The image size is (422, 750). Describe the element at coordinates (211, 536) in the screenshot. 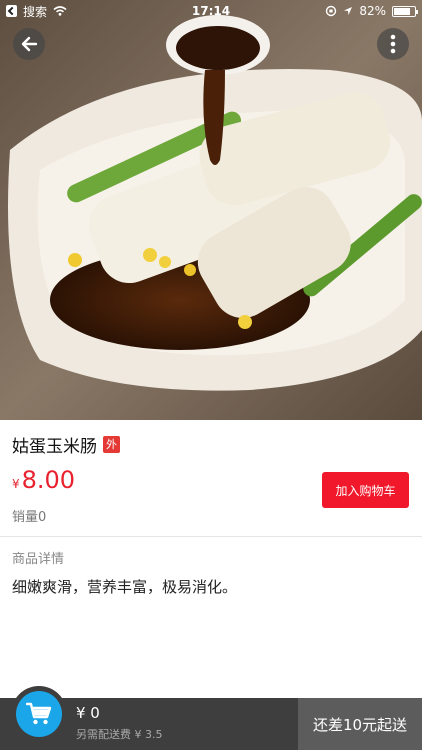

I see `section-divider` at that location.